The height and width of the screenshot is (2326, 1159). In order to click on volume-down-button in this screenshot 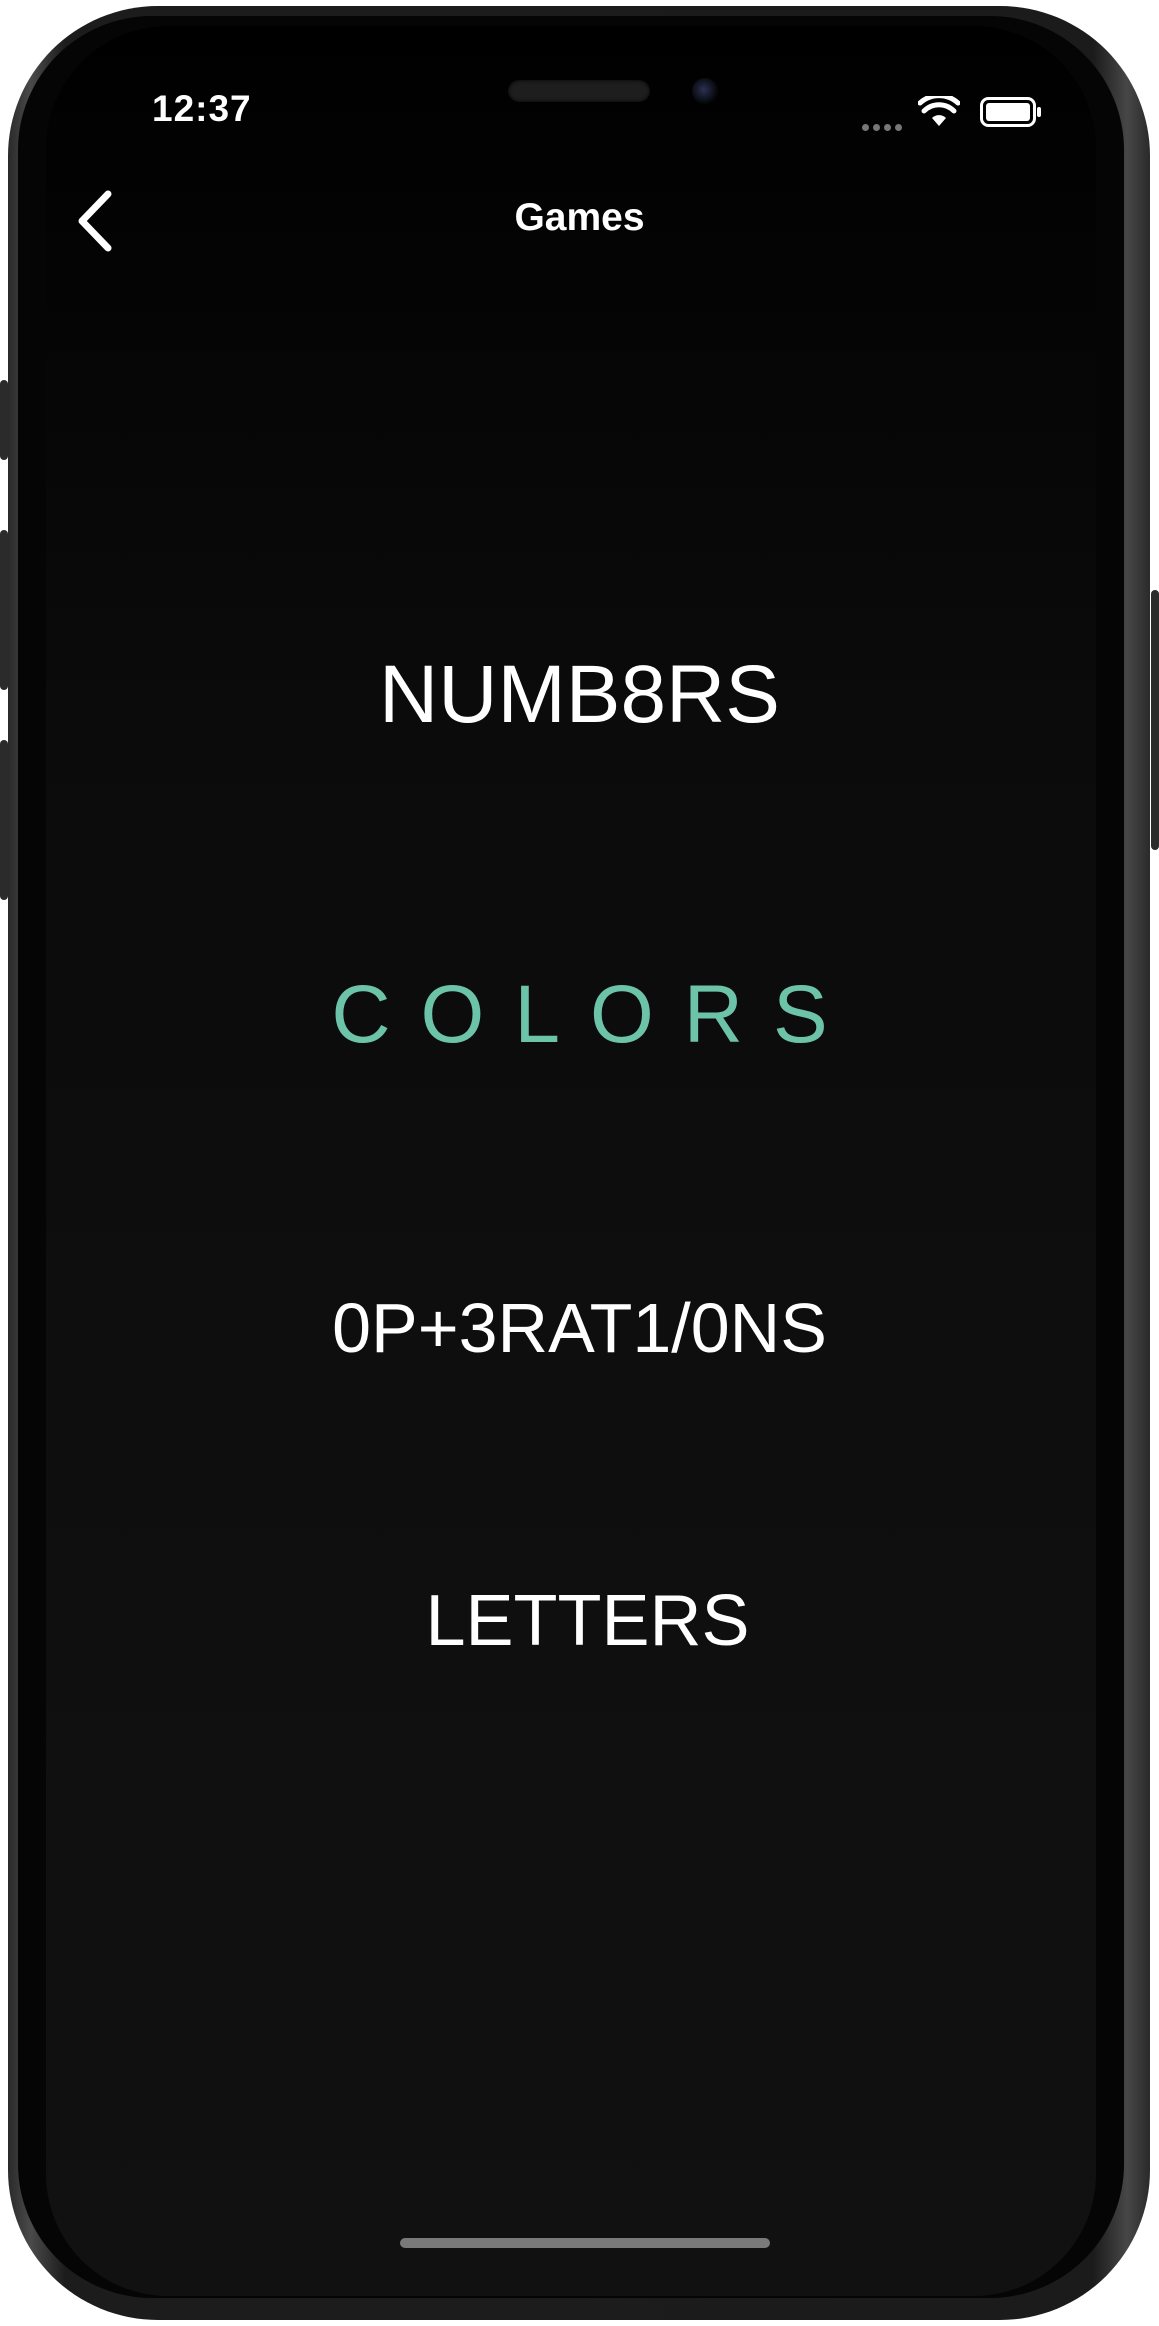, I will do `click(4, 820)`.